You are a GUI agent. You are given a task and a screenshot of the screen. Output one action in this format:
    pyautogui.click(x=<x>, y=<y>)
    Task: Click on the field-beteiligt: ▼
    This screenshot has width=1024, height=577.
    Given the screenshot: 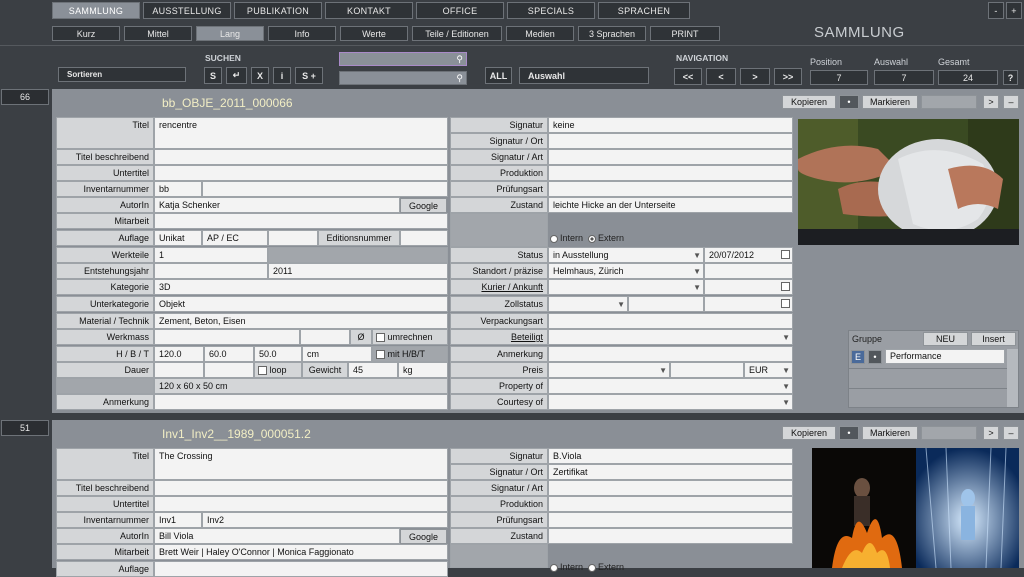 What is the action you would take?
    pyautogui.click(x=670, y=337)
    